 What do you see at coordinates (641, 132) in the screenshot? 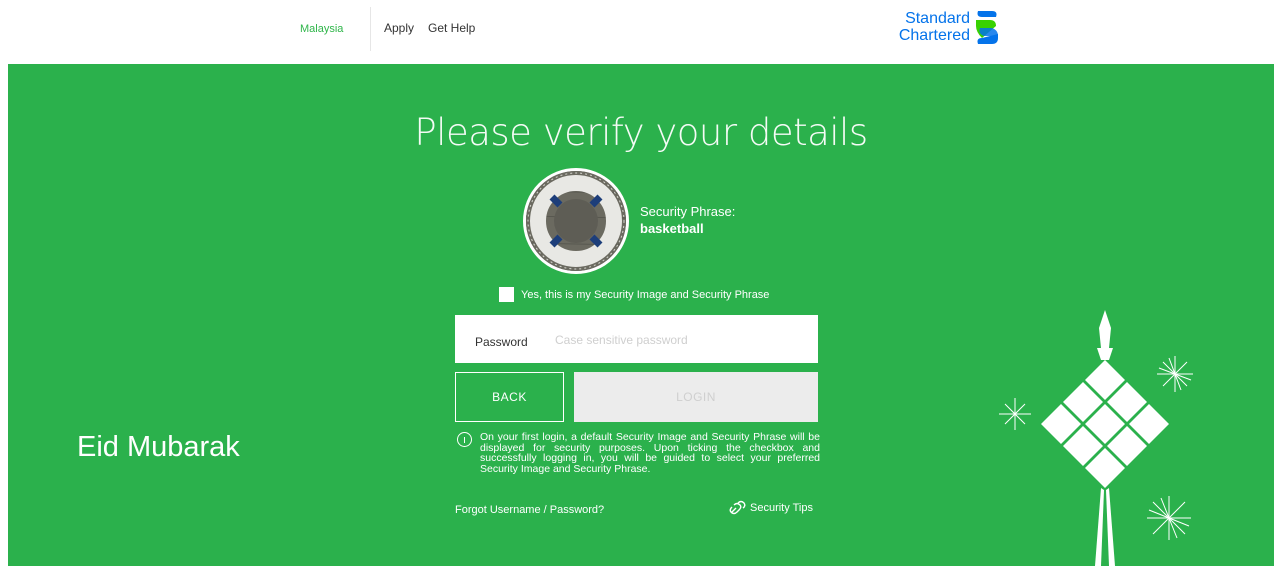
I see `page-title: Please verify your details` at bounding box center [641, 132].